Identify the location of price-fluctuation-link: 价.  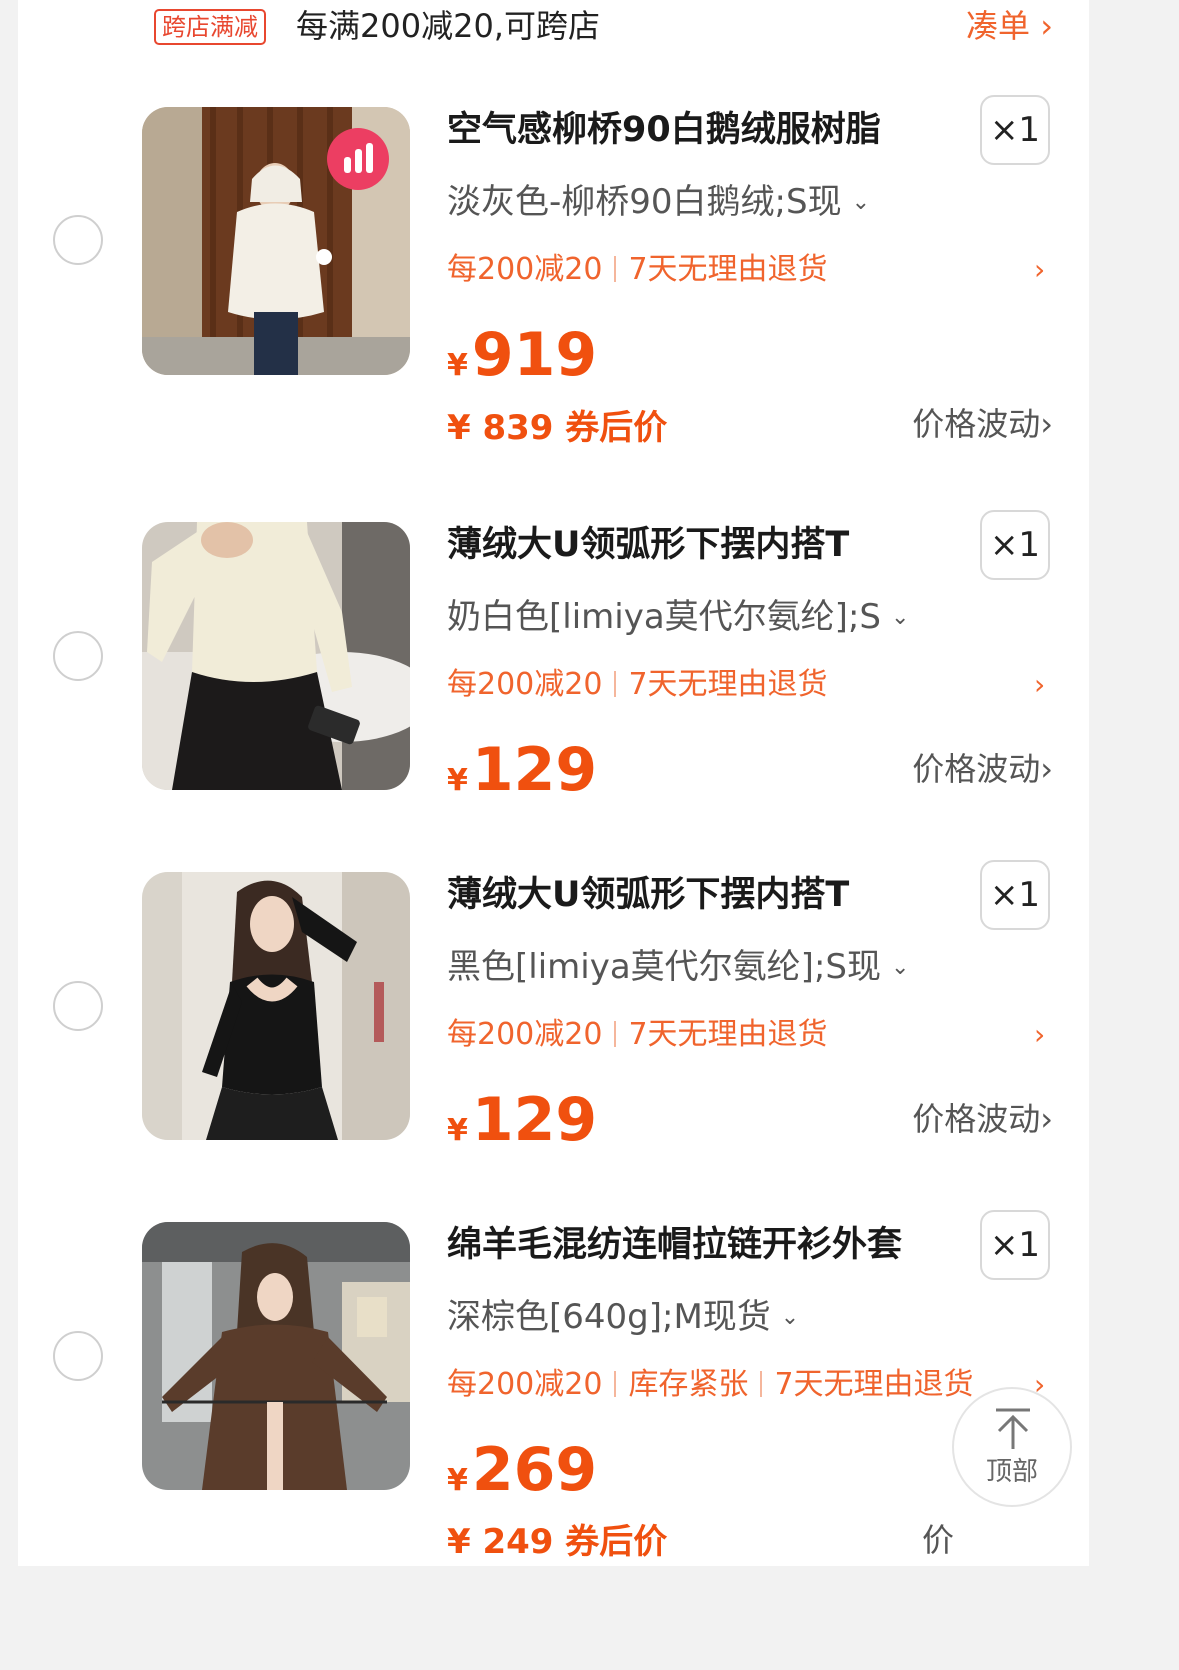
(938, 1540).